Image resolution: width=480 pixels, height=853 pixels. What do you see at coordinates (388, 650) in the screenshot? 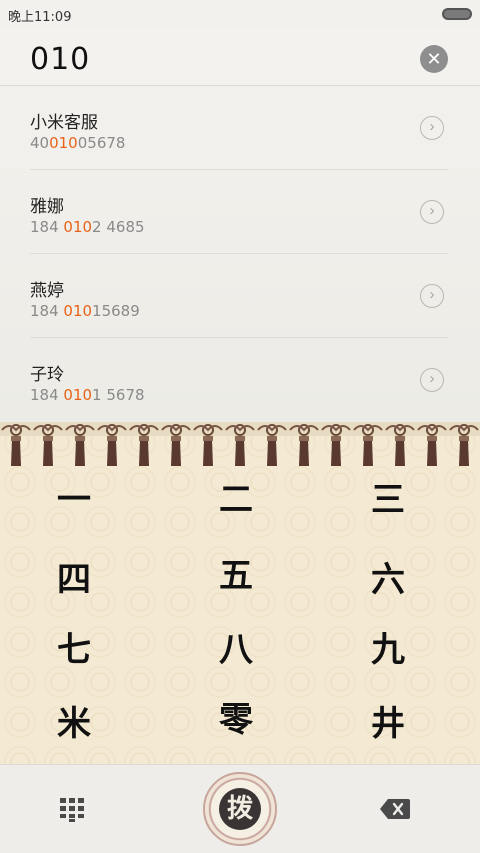
I see `key-9: 九` at bounding box center [388, 650].